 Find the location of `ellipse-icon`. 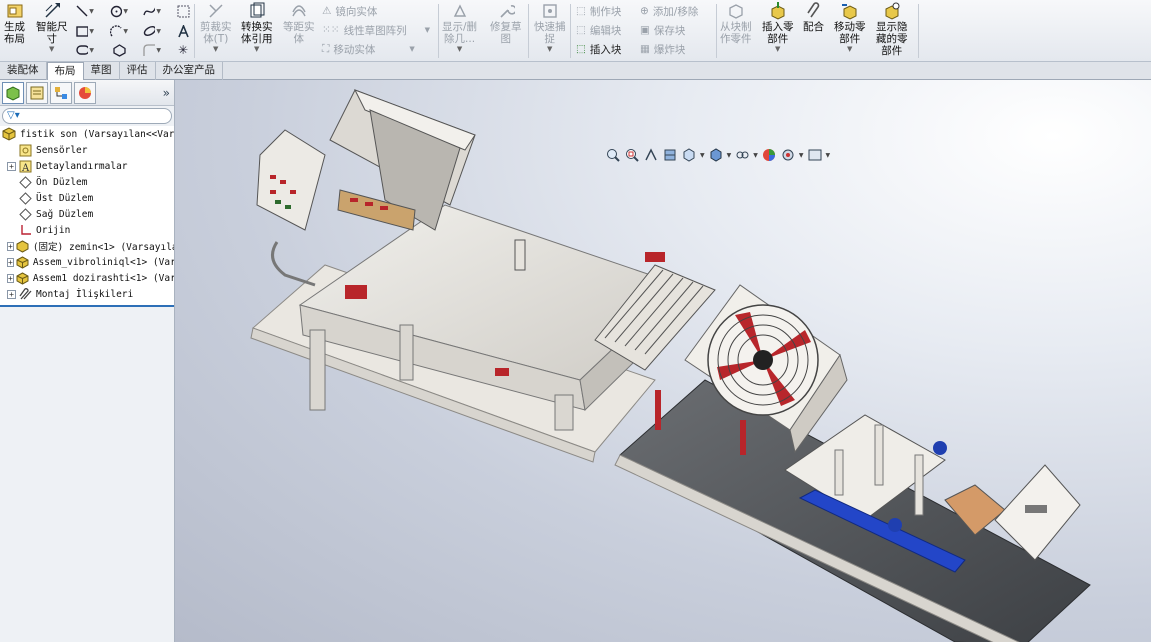

ellipse-icon is located at coordinates (149, 31).